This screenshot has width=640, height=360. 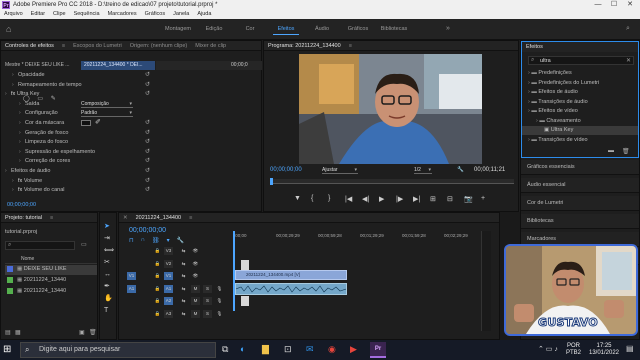 I want to click on premiere-taskbar-icon: Pr, so click(x=378, y=350).